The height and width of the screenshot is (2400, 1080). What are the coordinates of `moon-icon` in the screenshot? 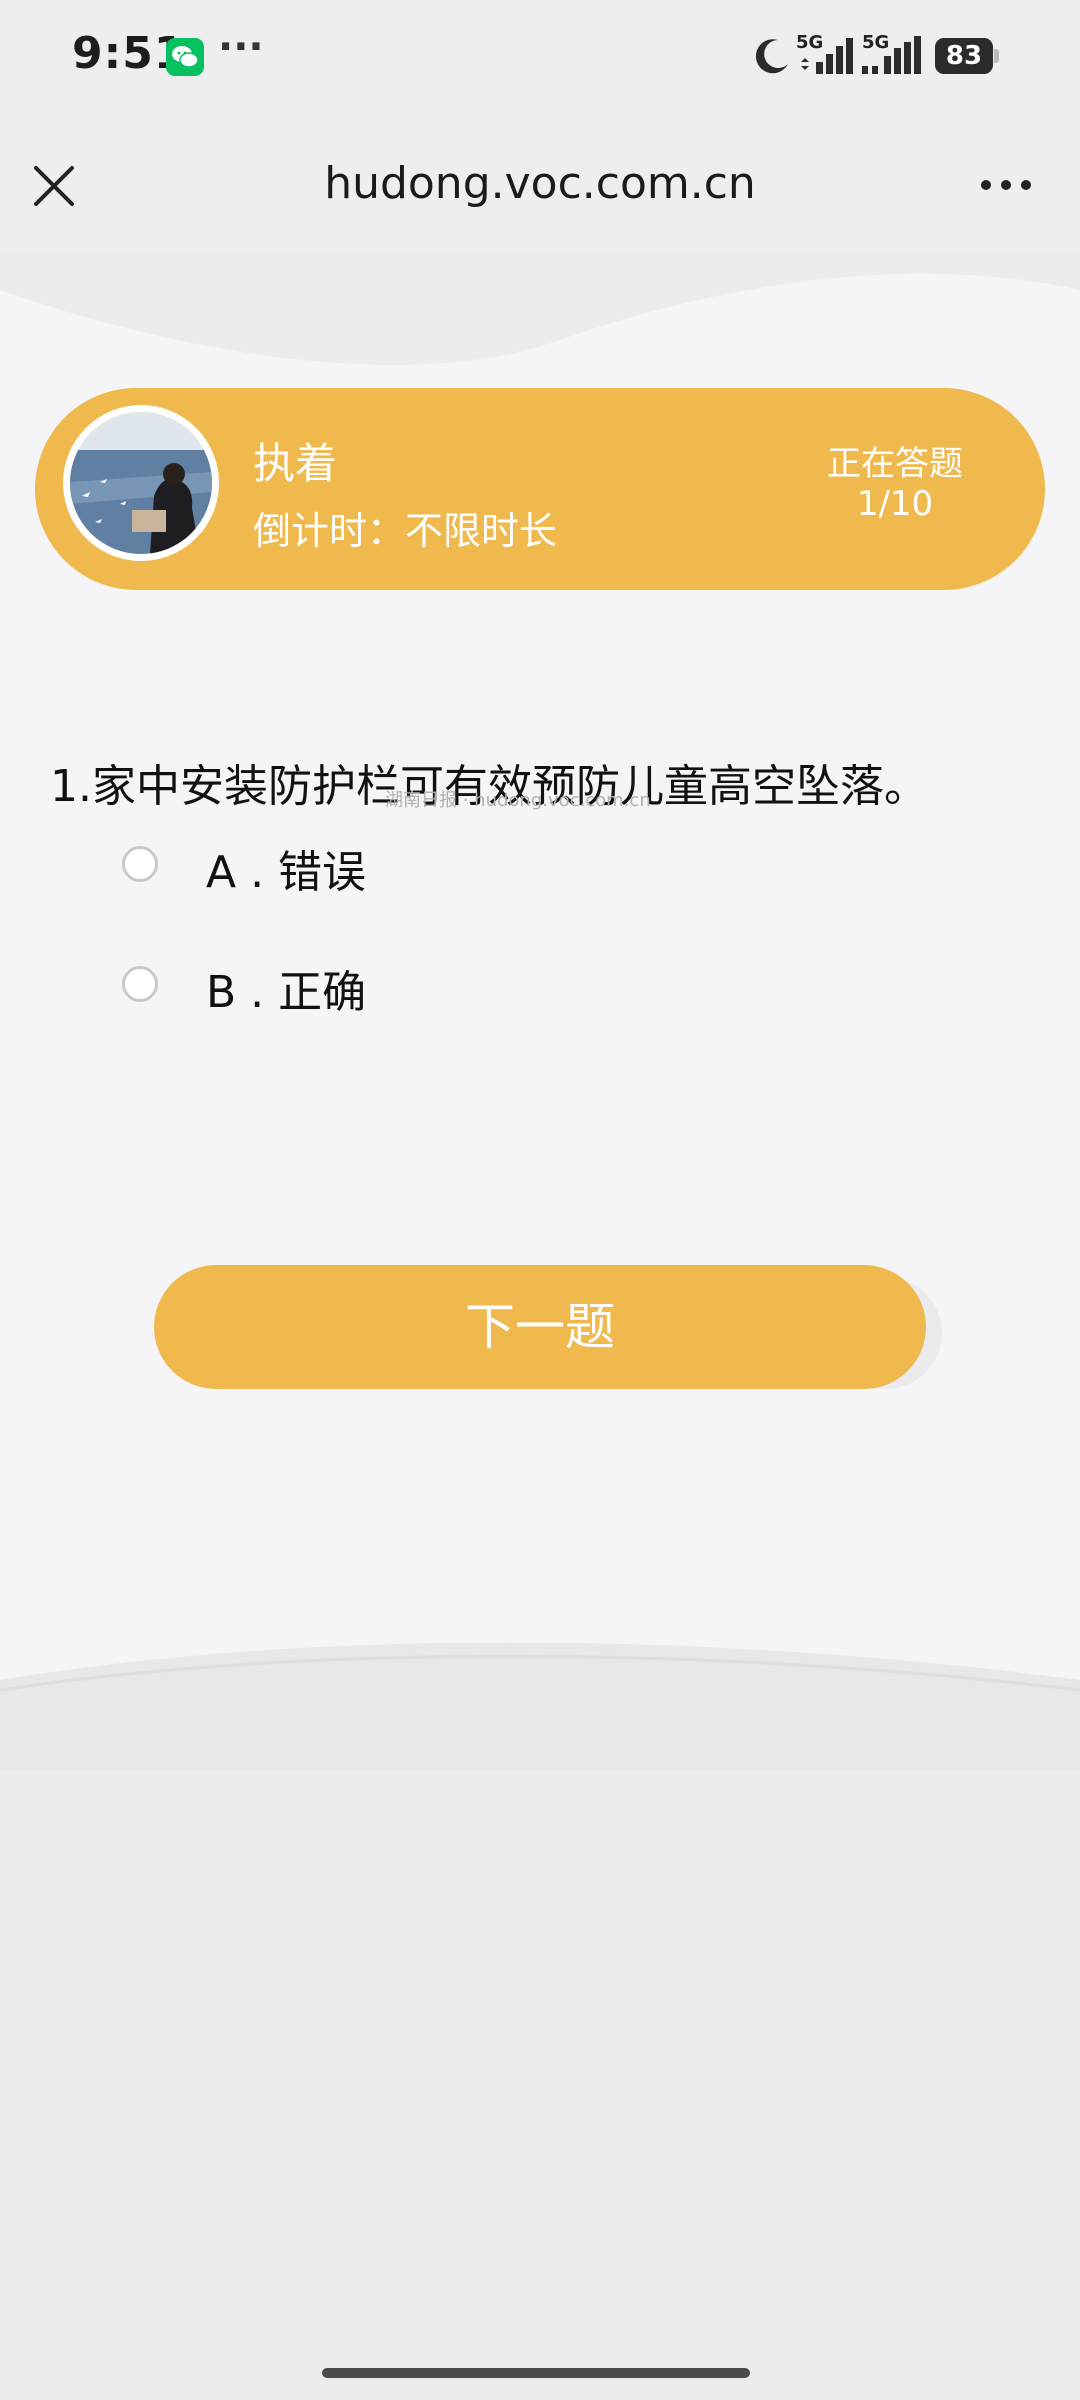 It's located at (771, 56).